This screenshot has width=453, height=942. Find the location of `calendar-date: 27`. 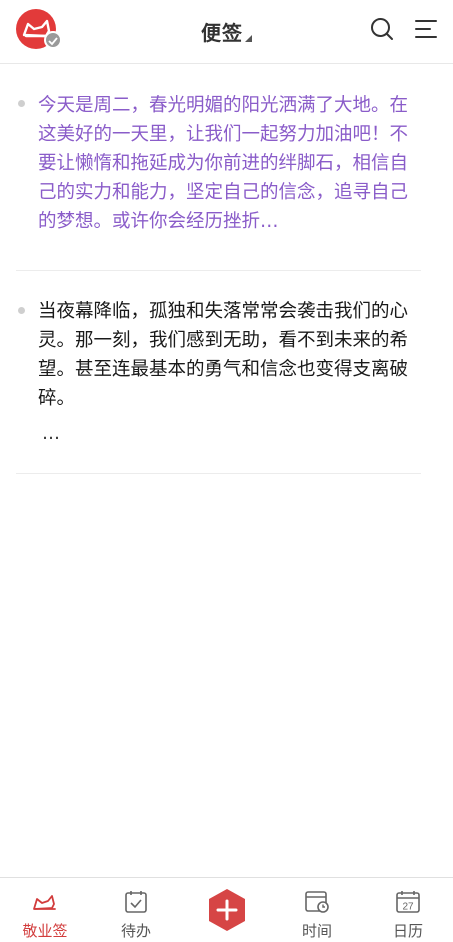

calendar-date: 27 is located at coordinates (408, 907).